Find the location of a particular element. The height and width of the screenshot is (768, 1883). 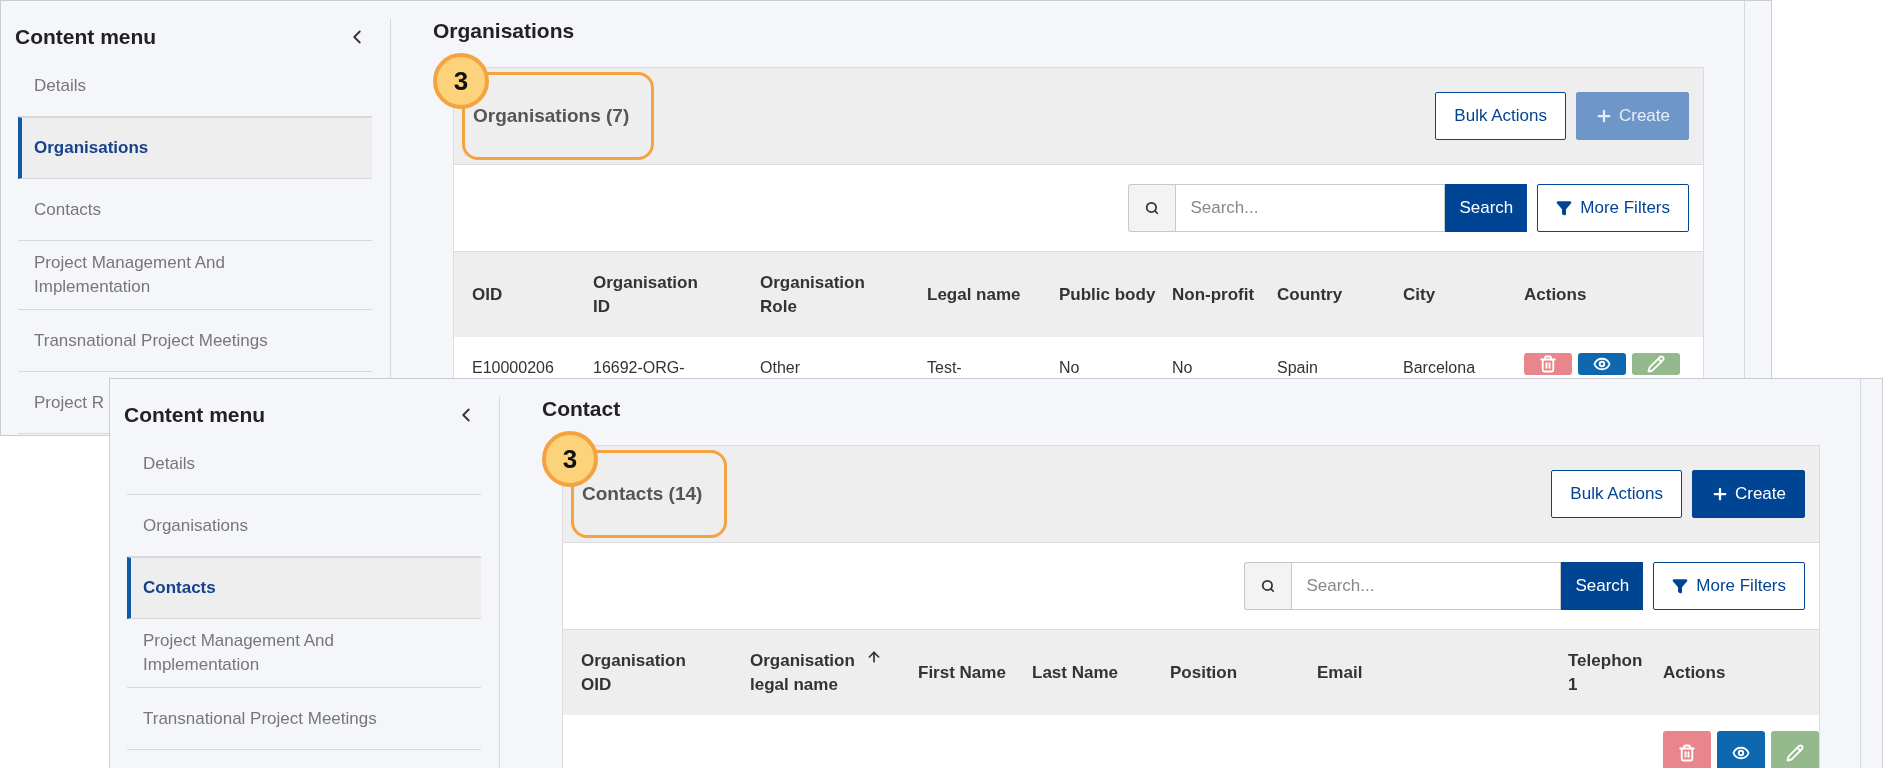

table-cell-text: Test- is located at coordinates (945, 368).